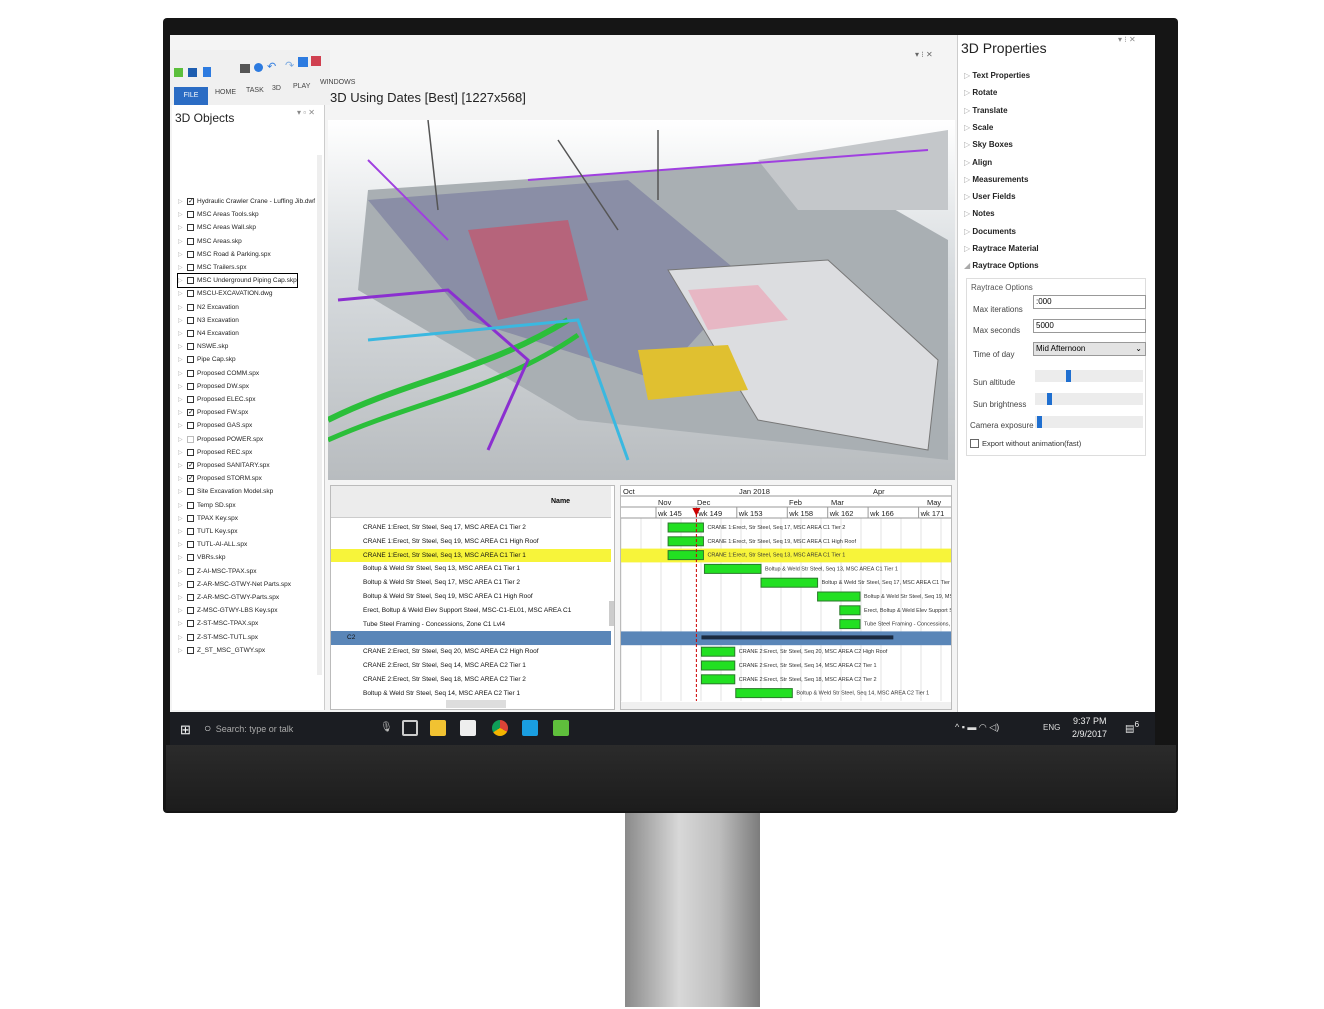  Describe the element at coordinates (208, 333) in the screenshot. I see `tree-item: ▷ N4 Excavation` at that location.